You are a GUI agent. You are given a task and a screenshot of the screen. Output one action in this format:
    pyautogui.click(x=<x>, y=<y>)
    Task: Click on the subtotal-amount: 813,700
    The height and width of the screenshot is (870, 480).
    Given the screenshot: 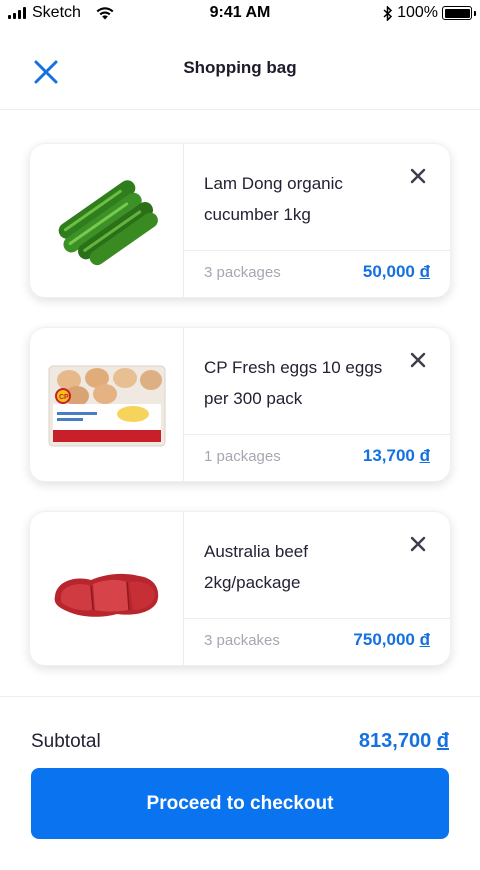 What is the action you would take?
    pyautogui.click(x=395, y=741)
    